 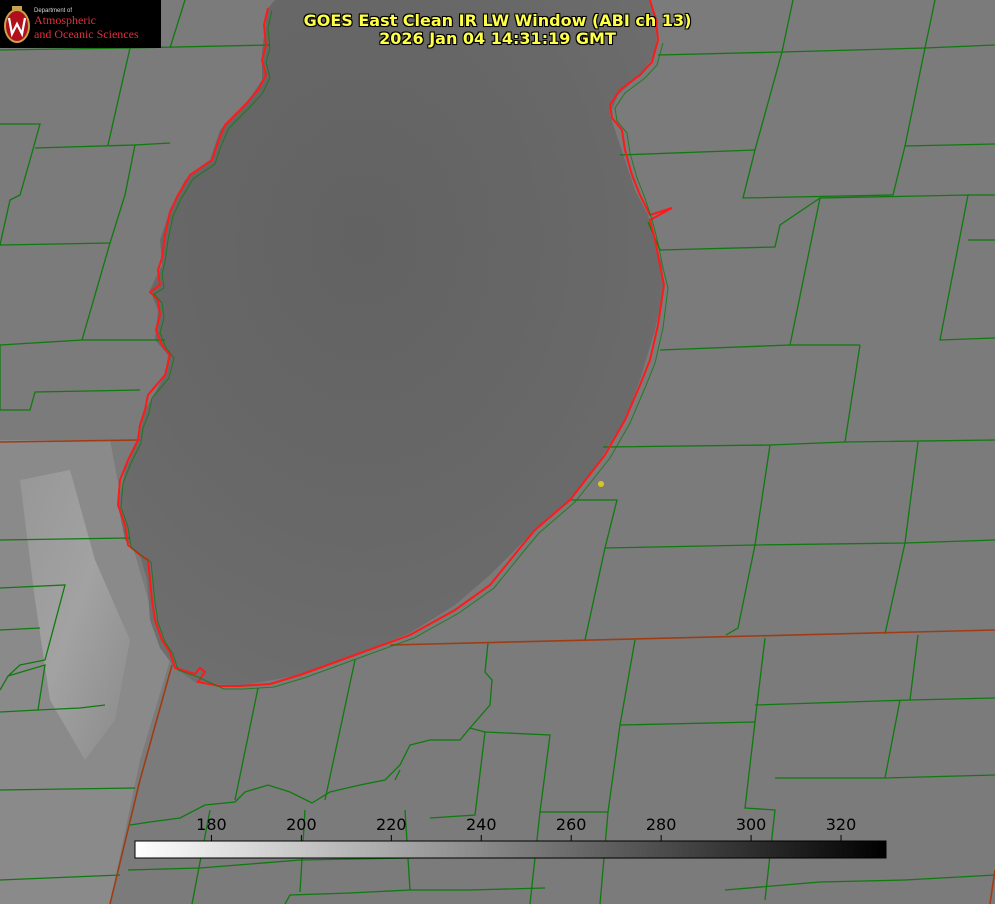 What do you see at coordinates (571, 824) in the screenshot?
I see `colorbar-tick-label: 260` at bounding box center [571, 824].